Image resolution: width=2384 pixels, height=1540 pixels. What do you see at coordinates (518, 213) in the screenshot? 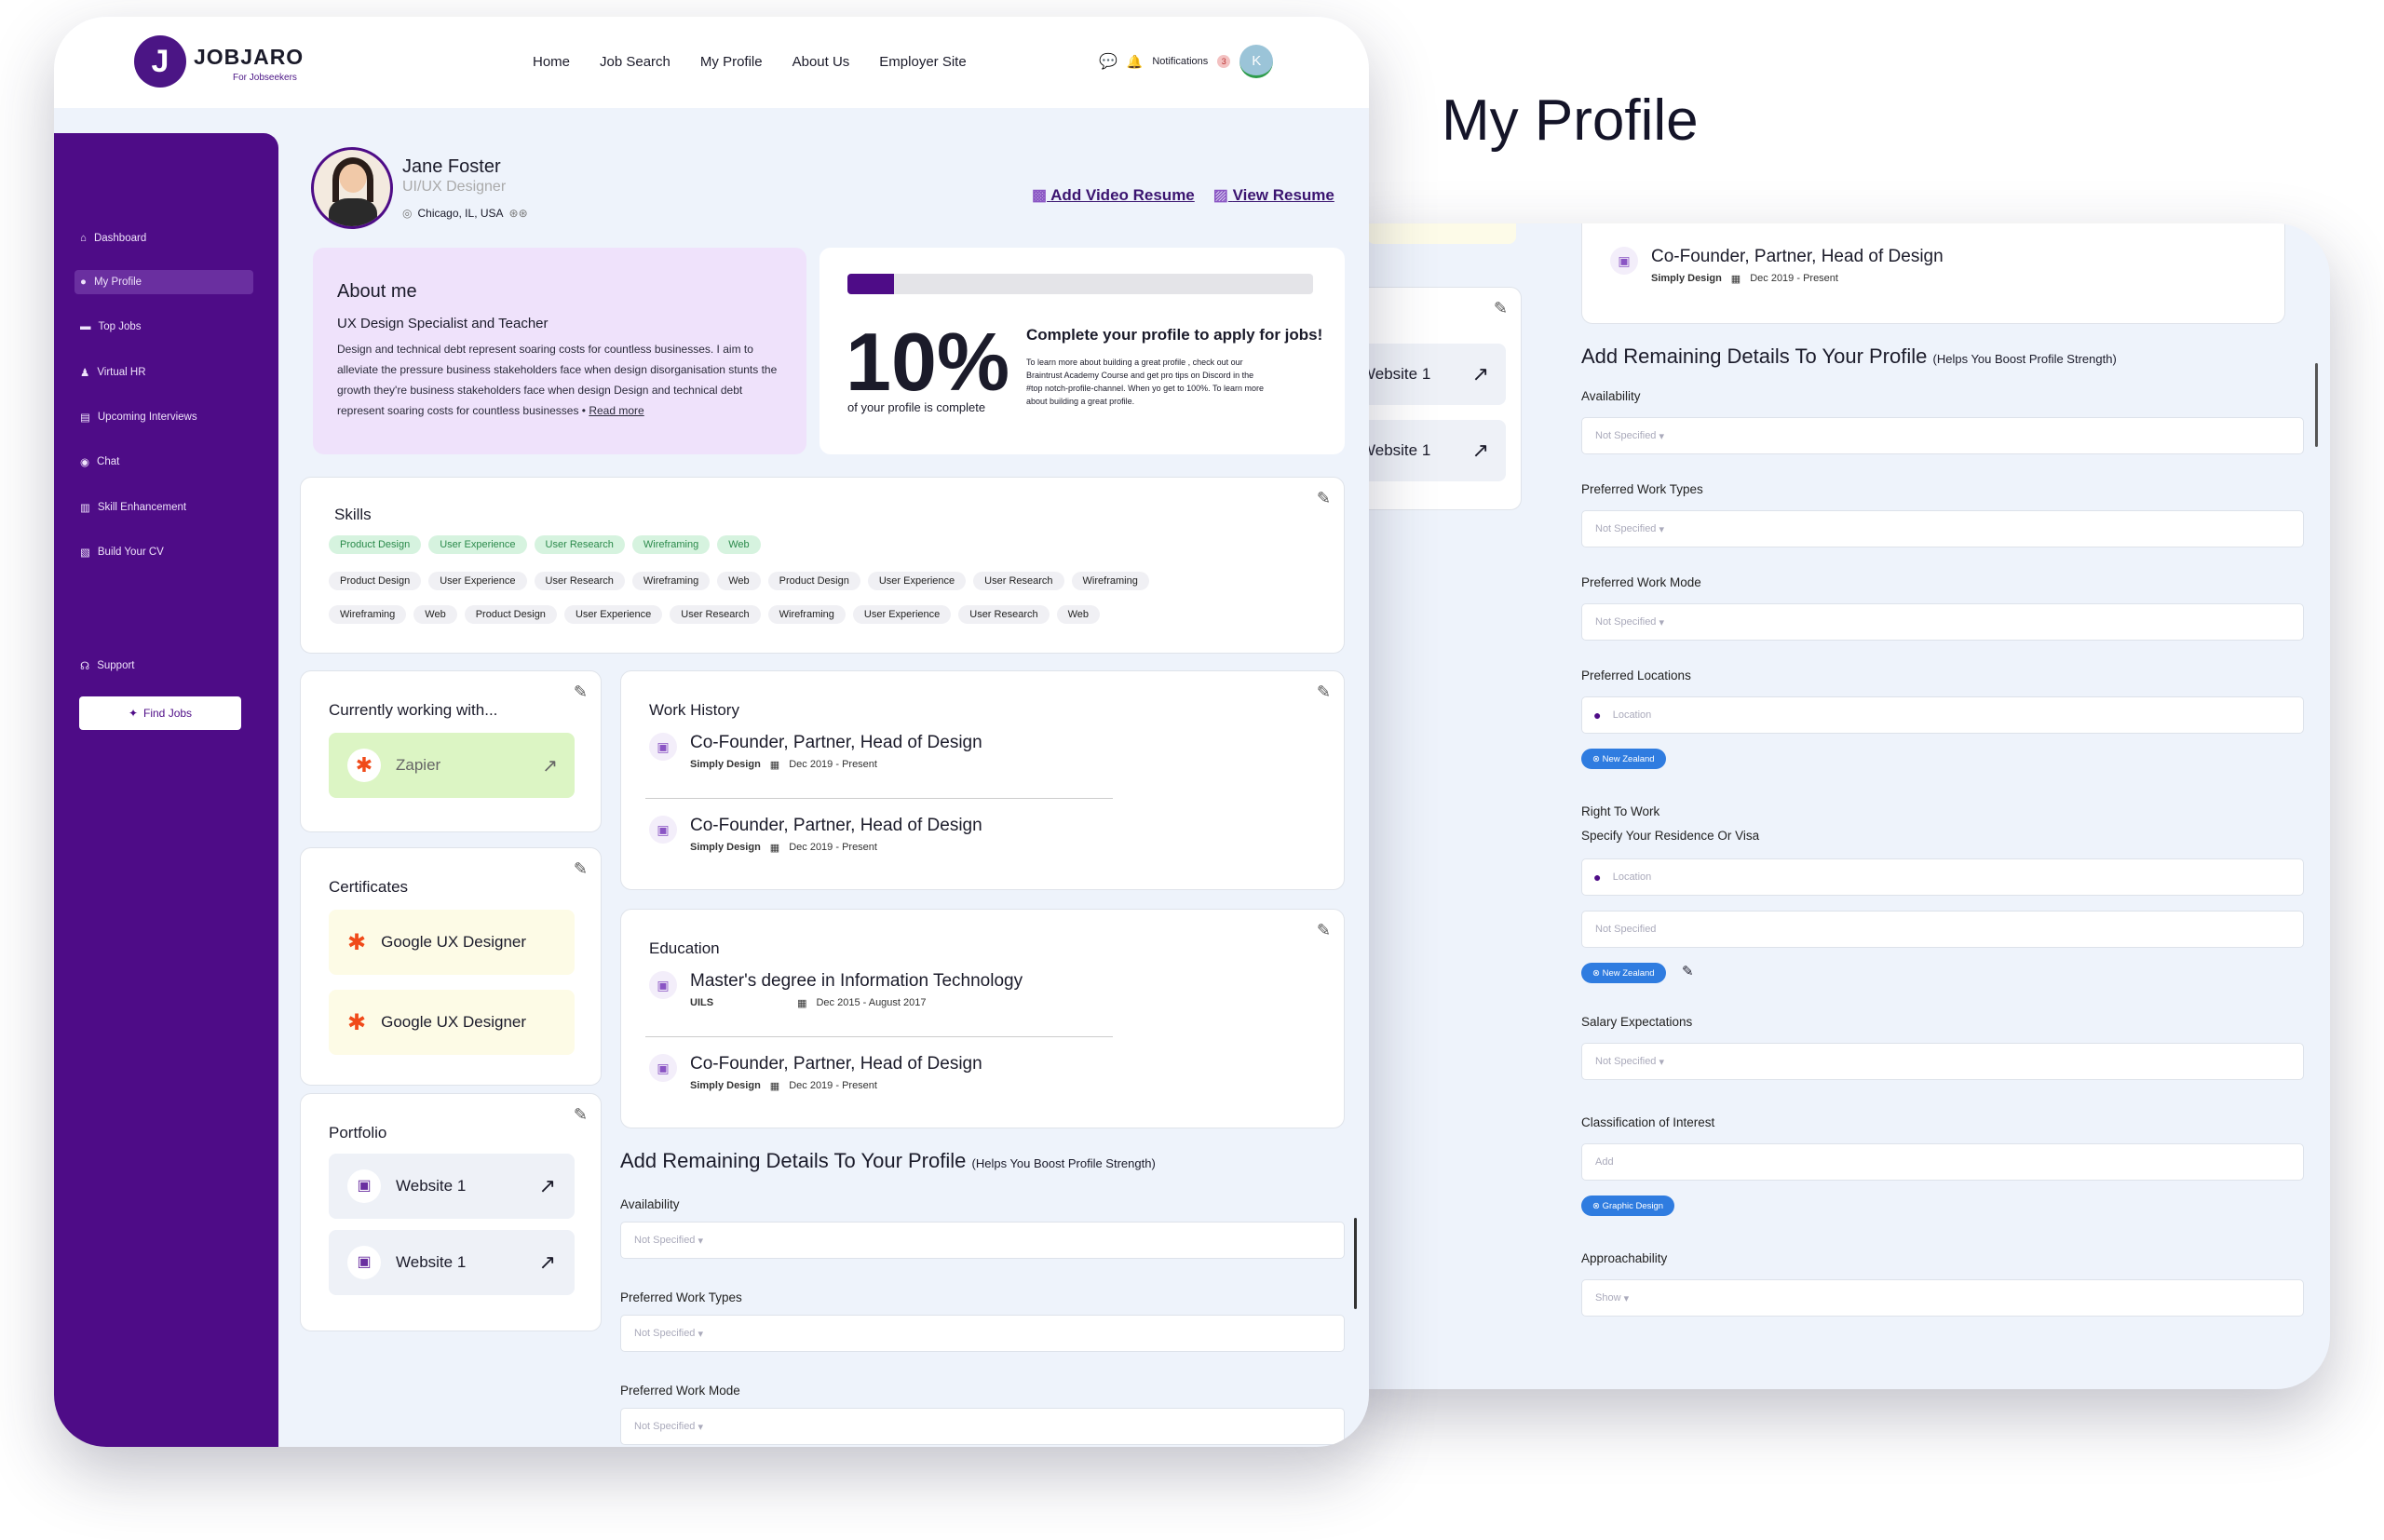
I see `social-icon: ⊛⊛` at bounding box center [518, 213].